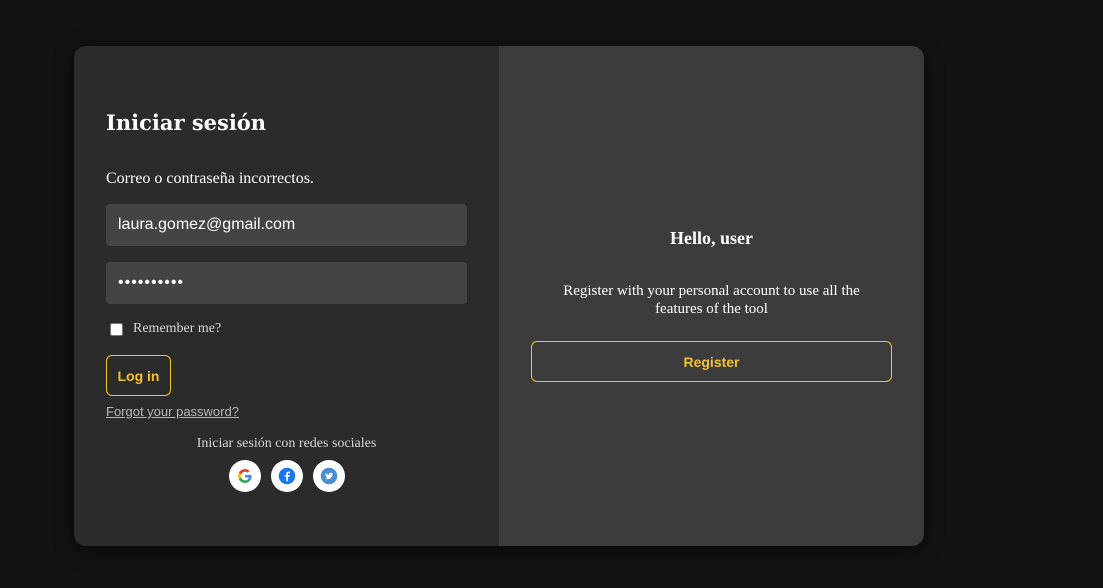  What do you see at coordinates (711, 238) in the screenshot?
I see `greeting-heading: Hello, user` at bounding box center [711, 238].